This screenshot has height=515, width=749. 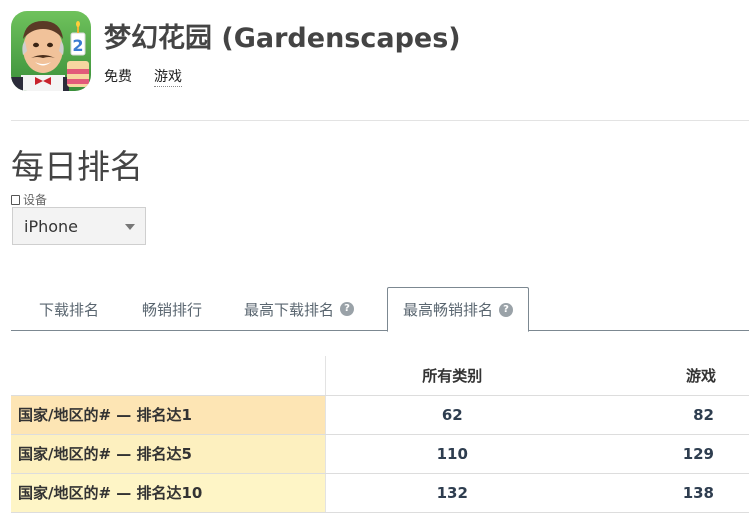 I want to click on tab-downloads-rank: 下载排名, so click(x=69, y=309).